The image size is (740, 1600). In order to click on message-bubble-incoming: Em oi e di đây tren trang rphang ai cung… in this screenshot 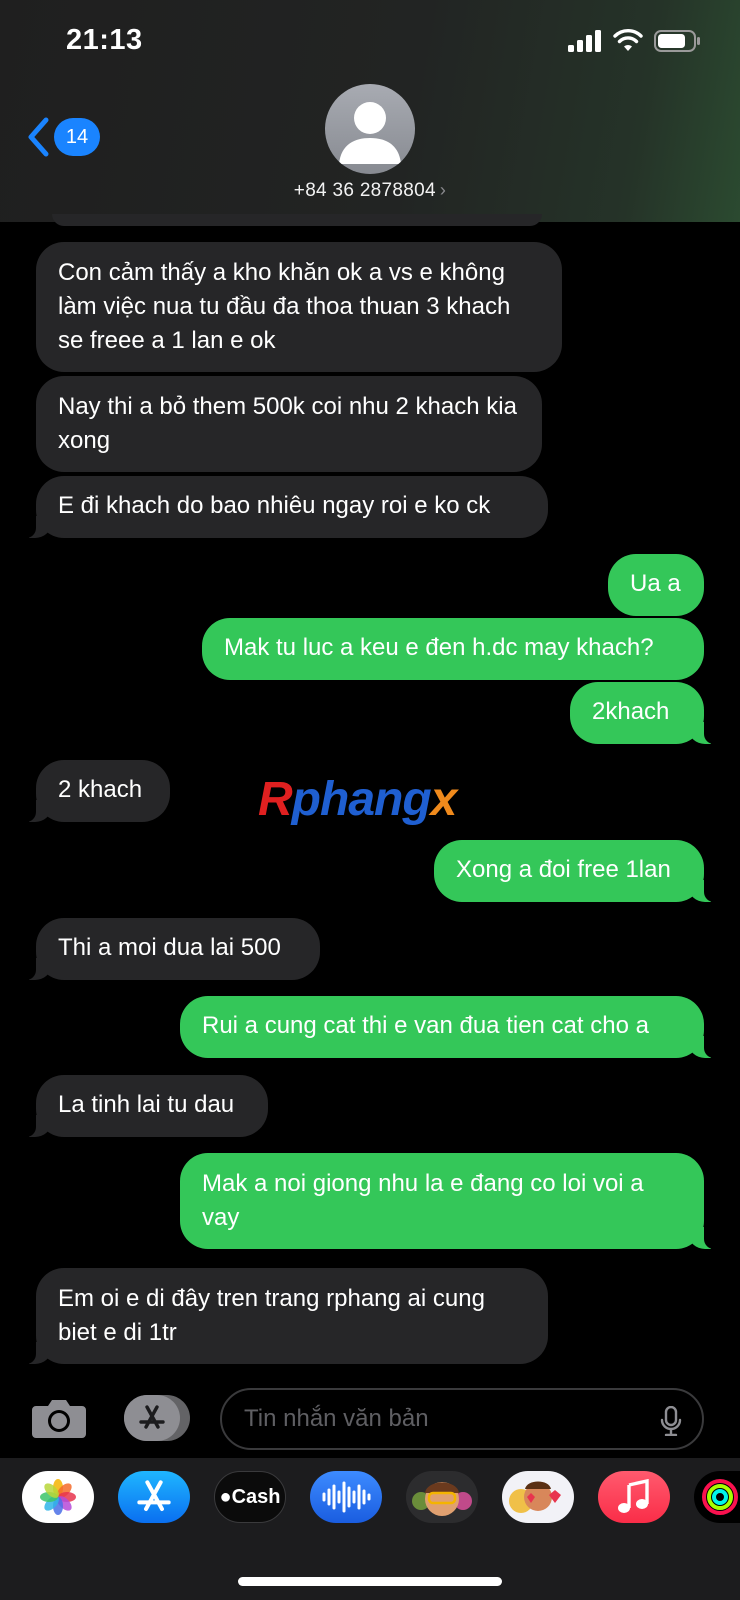, I will do `click(286, 1316)`.